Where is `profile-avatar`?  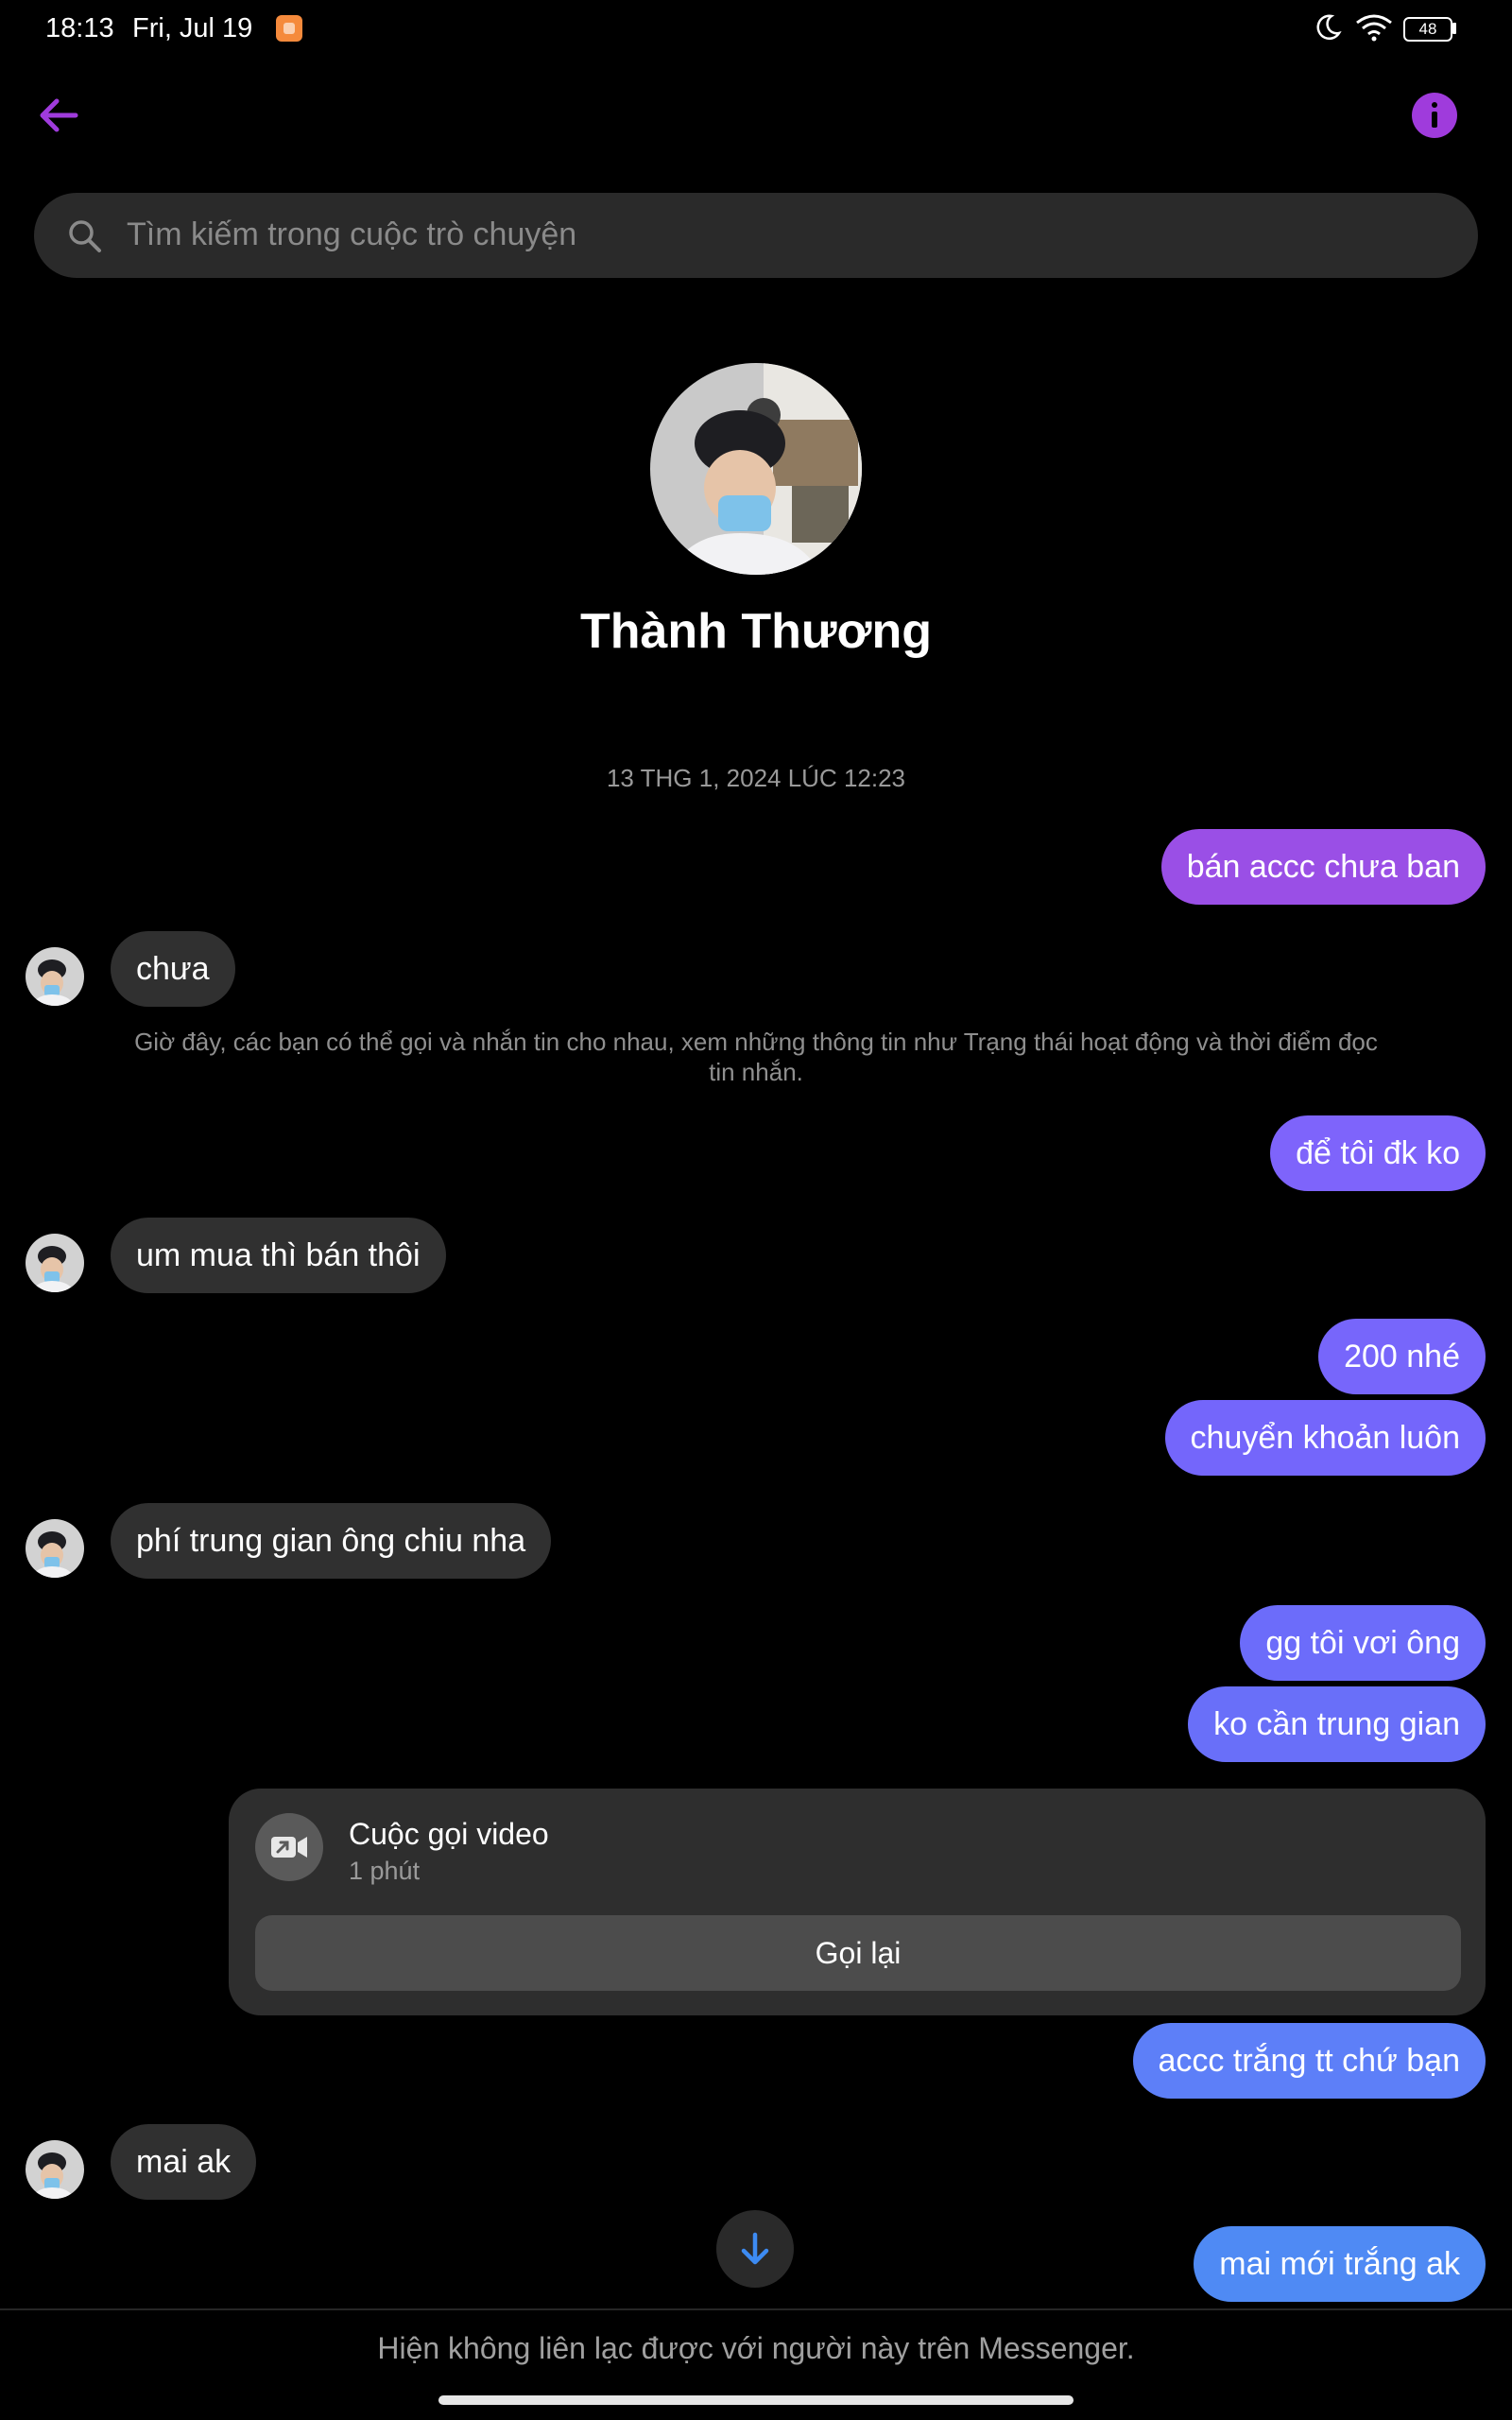
profile-avatar is located at coordinates (756, 469).